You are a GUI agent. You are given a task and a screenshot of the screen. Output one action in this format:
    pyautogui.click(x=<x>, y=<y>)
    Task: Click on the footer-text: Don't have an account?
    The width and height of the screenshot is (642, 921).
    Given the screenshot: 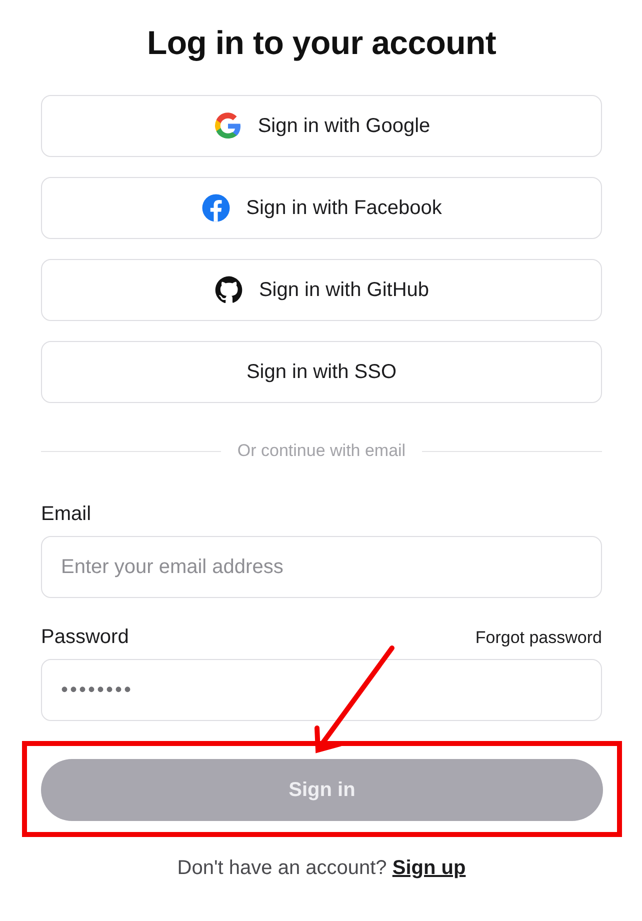 What is the action you would take?
    pyautogui.click(x=282, y=868)
    